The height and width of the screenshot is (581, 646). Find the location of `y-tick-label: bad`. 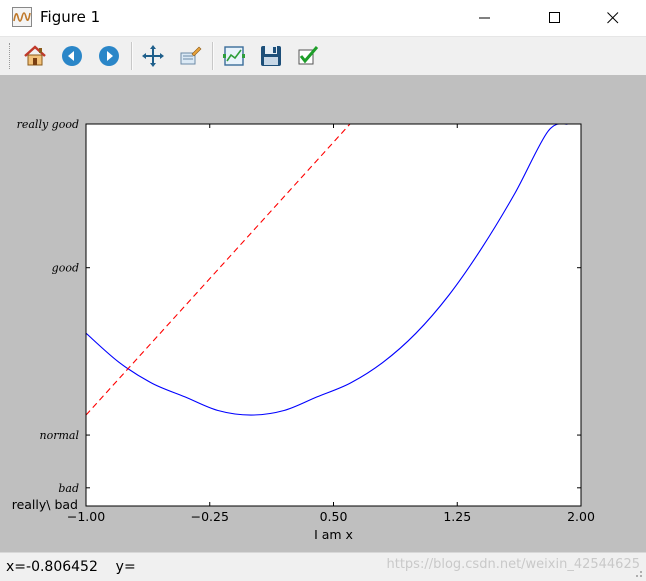

y-tick-label: bad is located at coordinates (68, 488).